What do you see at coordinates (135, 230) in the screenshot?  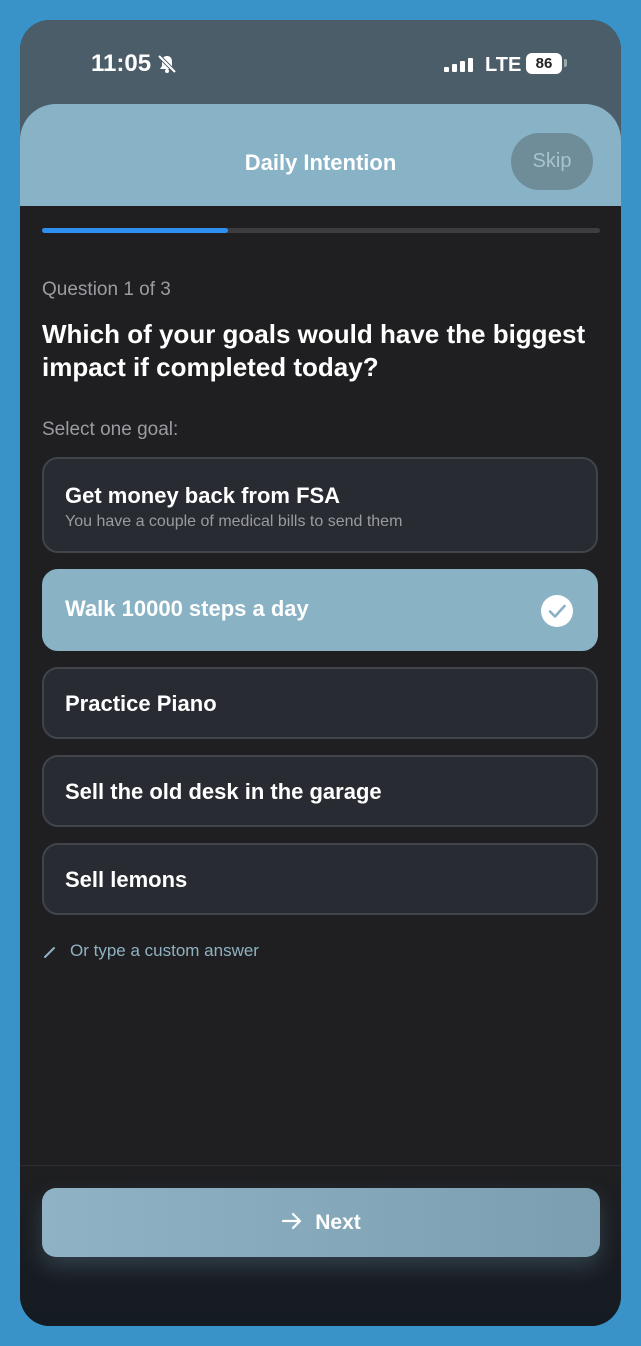 I see `progress-fill` at bounding box center [135, 230].